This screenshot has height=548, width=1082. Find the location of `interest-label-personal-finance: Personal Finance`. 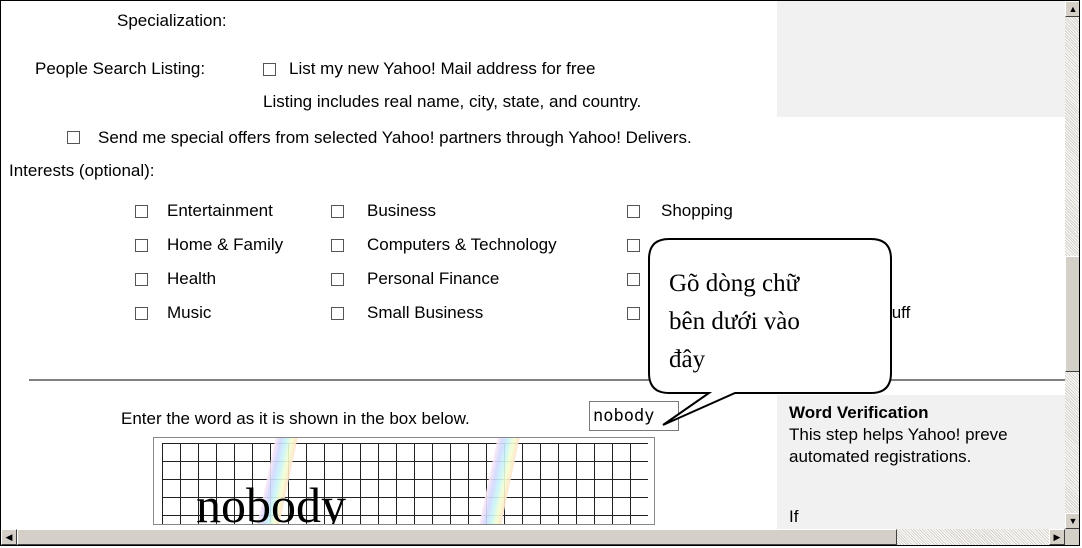

interest-label-personal-finance: Personal Finance is located at coordinates (433, 278).